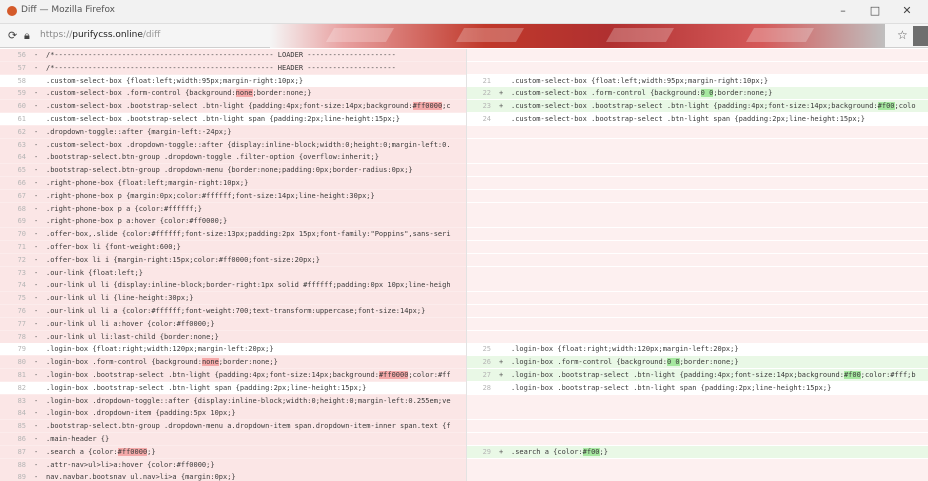 The height and width of the screenshot is (481, 928). What do you see at coordinates (21, 221) in the screenshot?
I see `line-number: 69` at bounding box center [21, 221].